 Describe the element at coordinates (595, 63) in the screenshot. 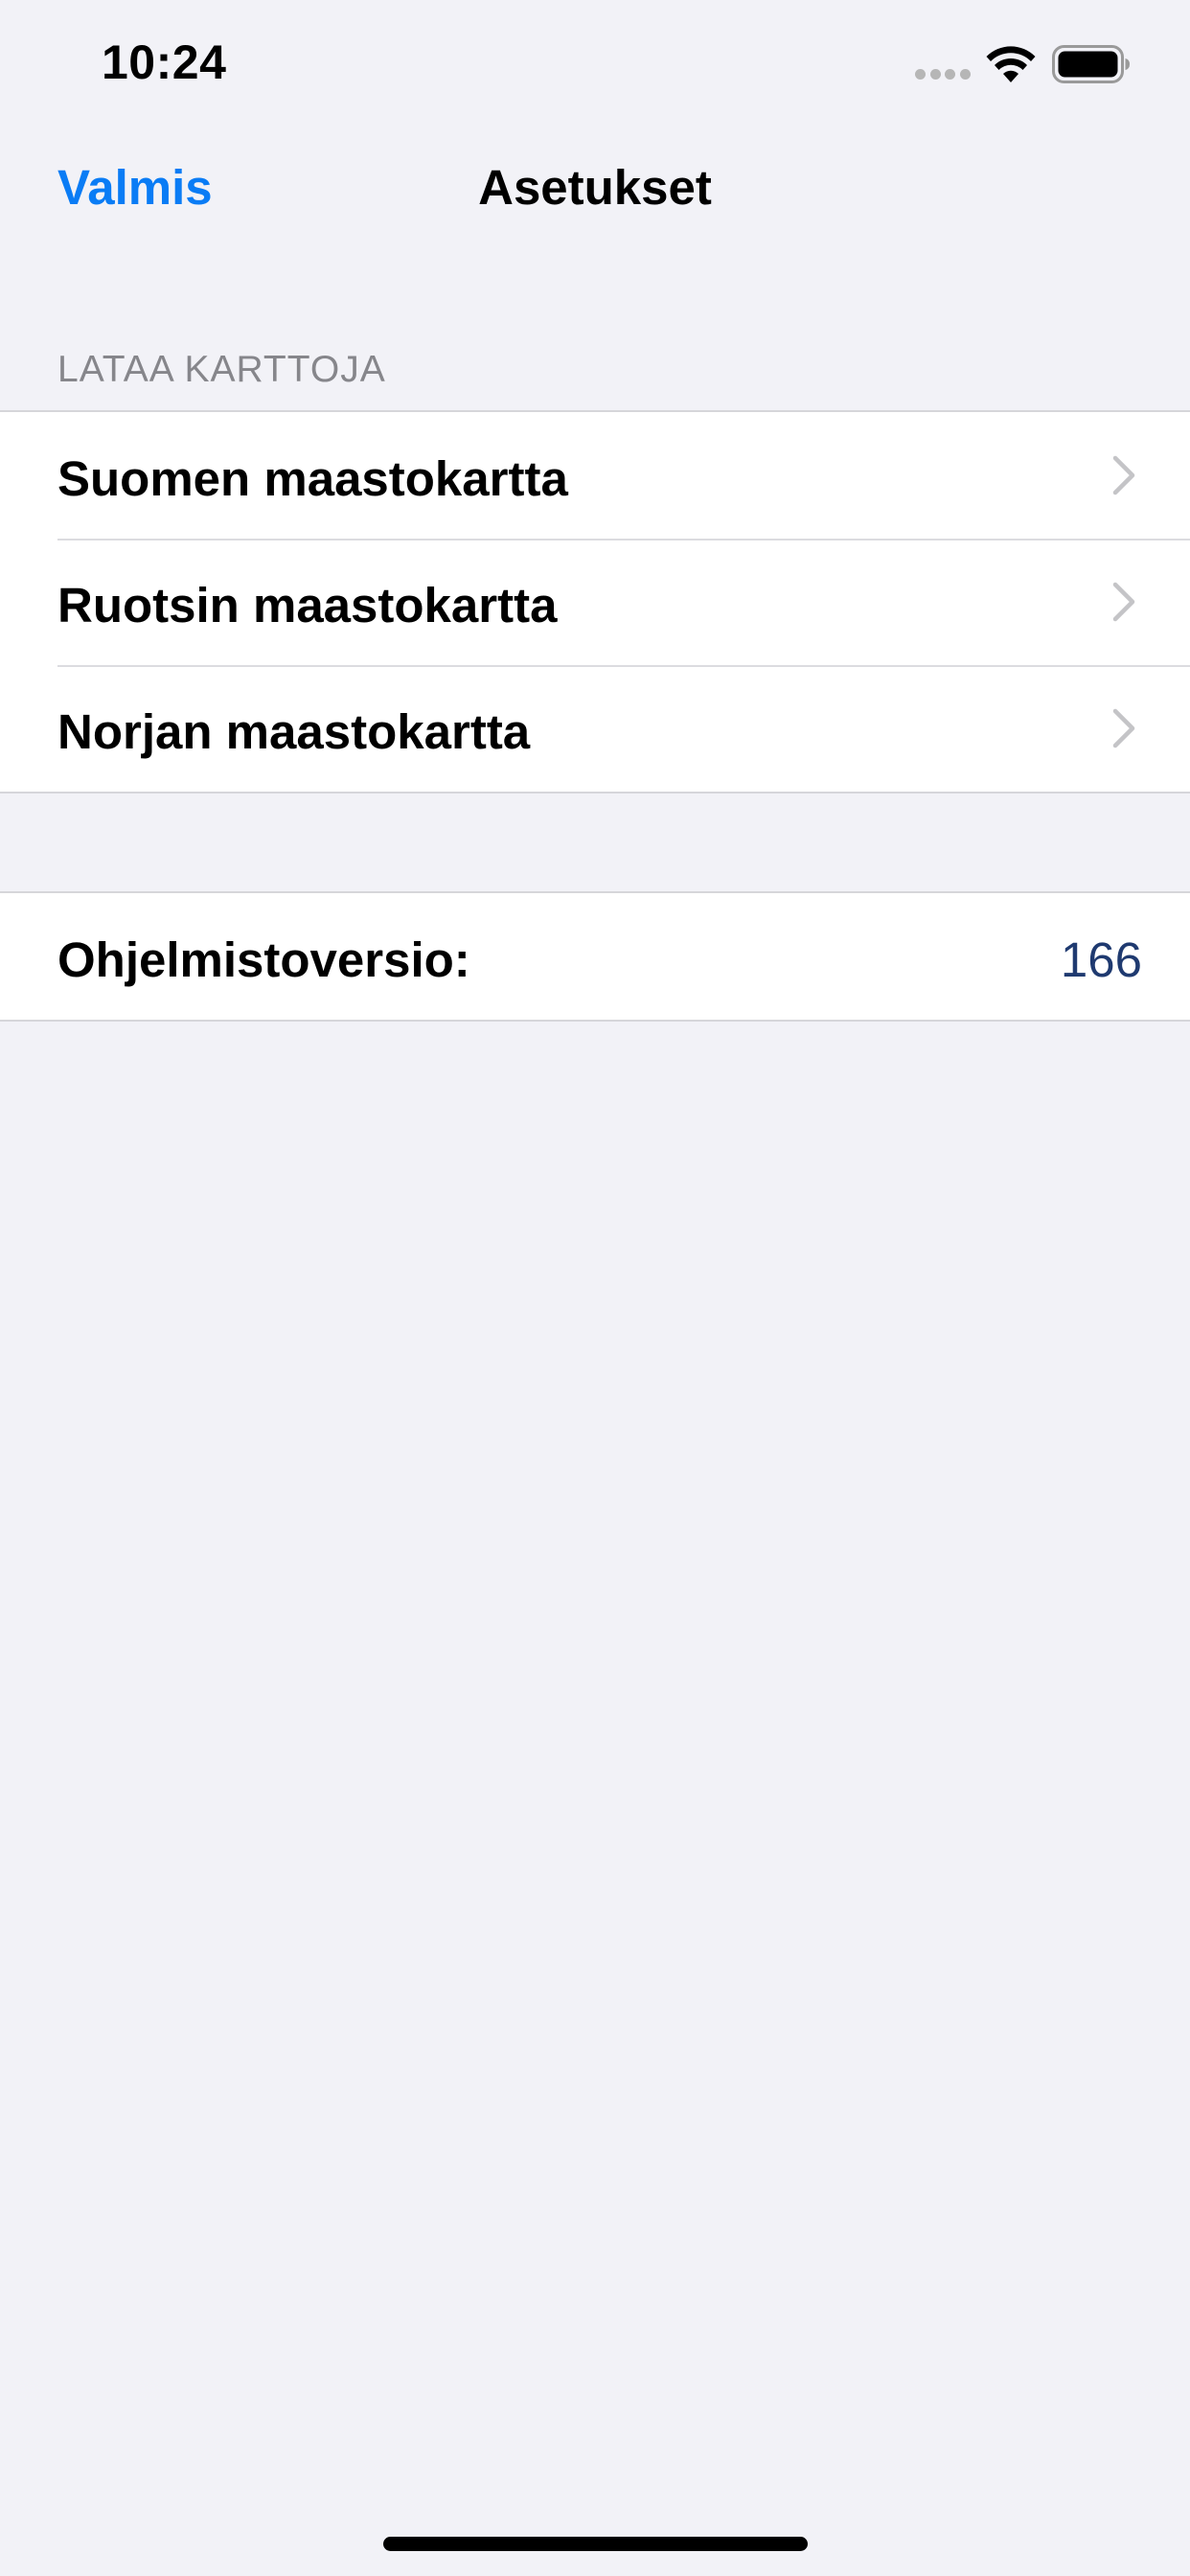

I see `status-bar: 10:24` at that location.